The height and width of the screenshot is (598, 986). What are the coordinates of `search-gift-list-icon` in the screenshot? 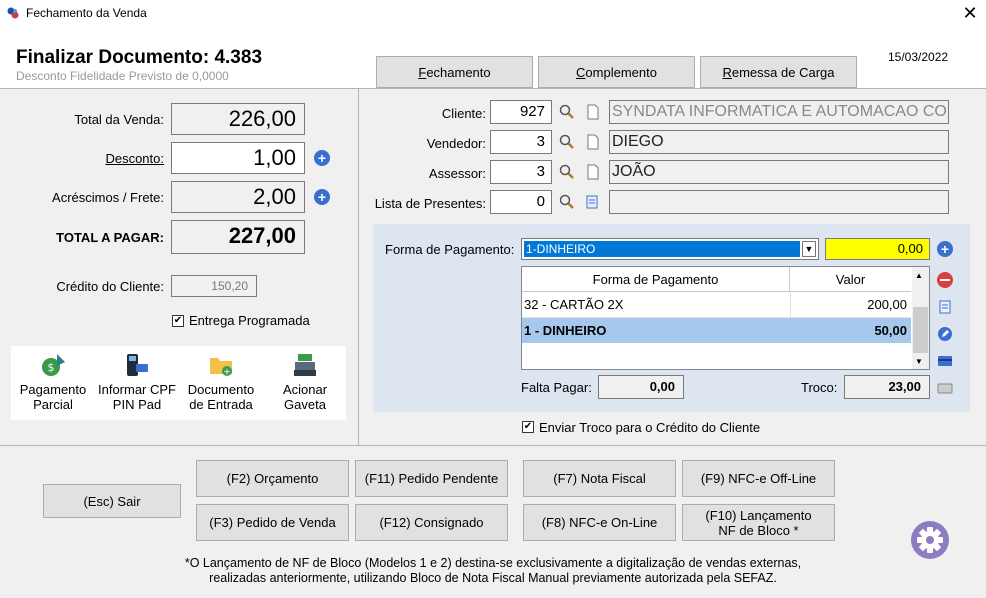 It's located at (567, 202).